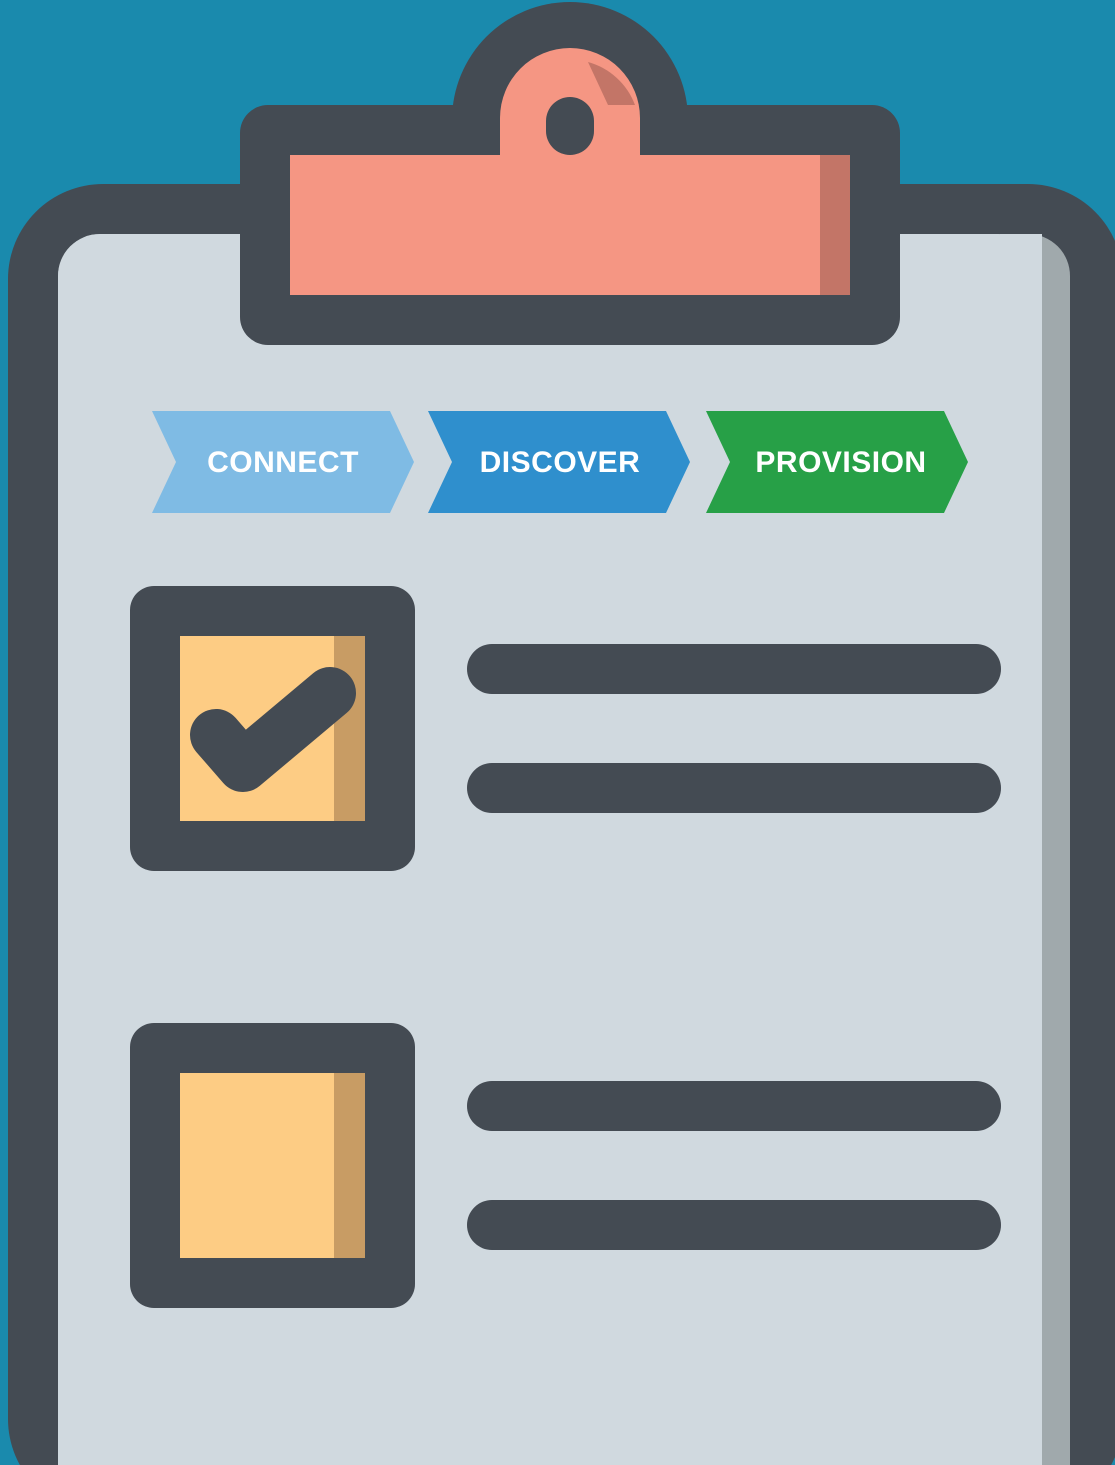 The height and width of the screenshot is (1465, 1115). I want to click on process-steps: CONNECT DISCOVER PROVISION, so click(560, 462).